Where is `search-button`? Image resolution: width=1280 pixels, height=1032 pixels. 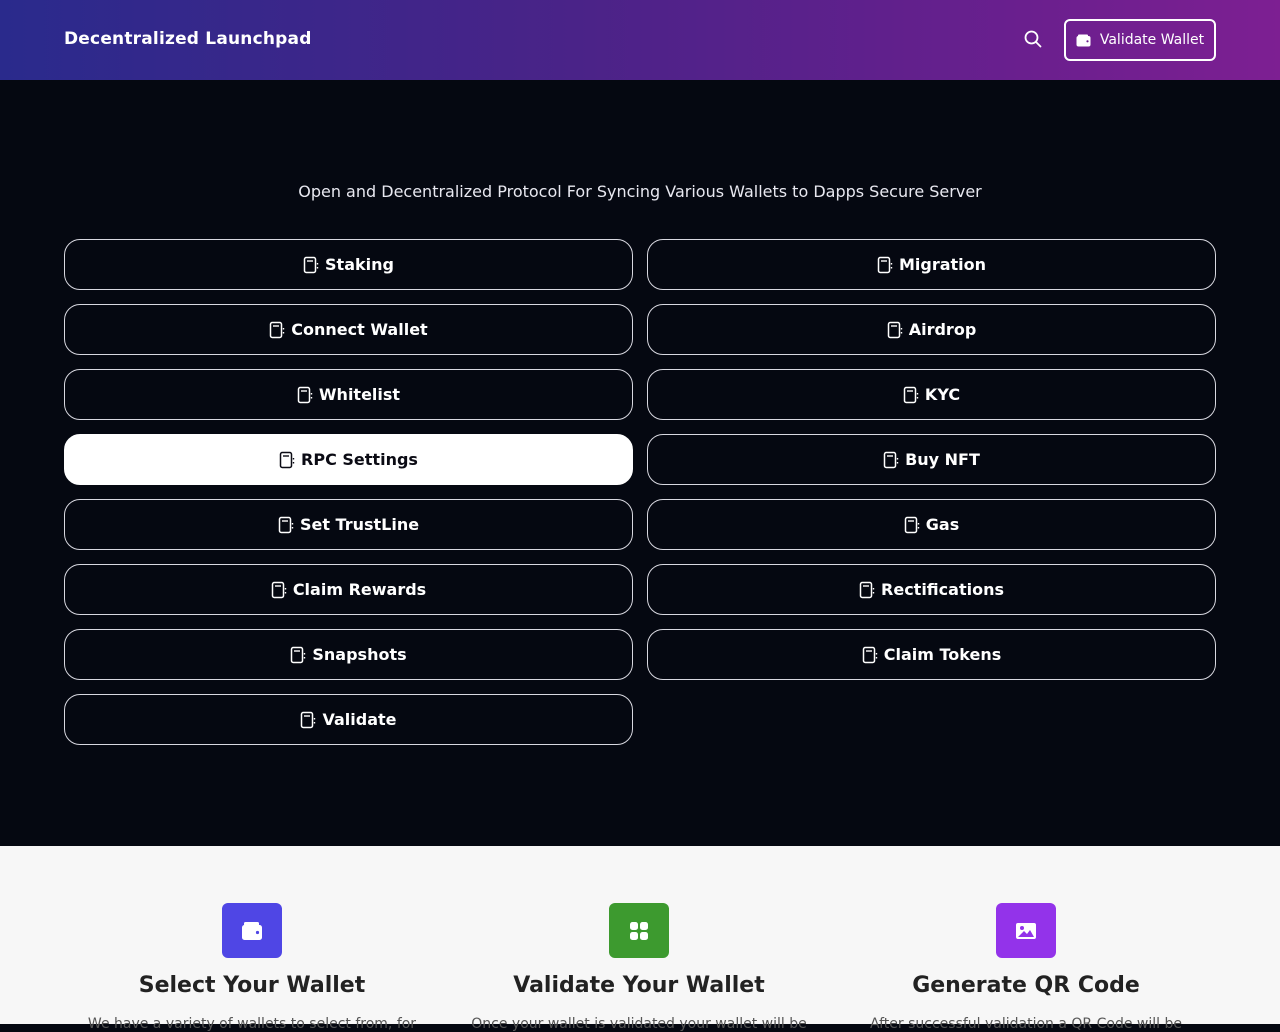
search-button is located at coordinates (1033, 39).